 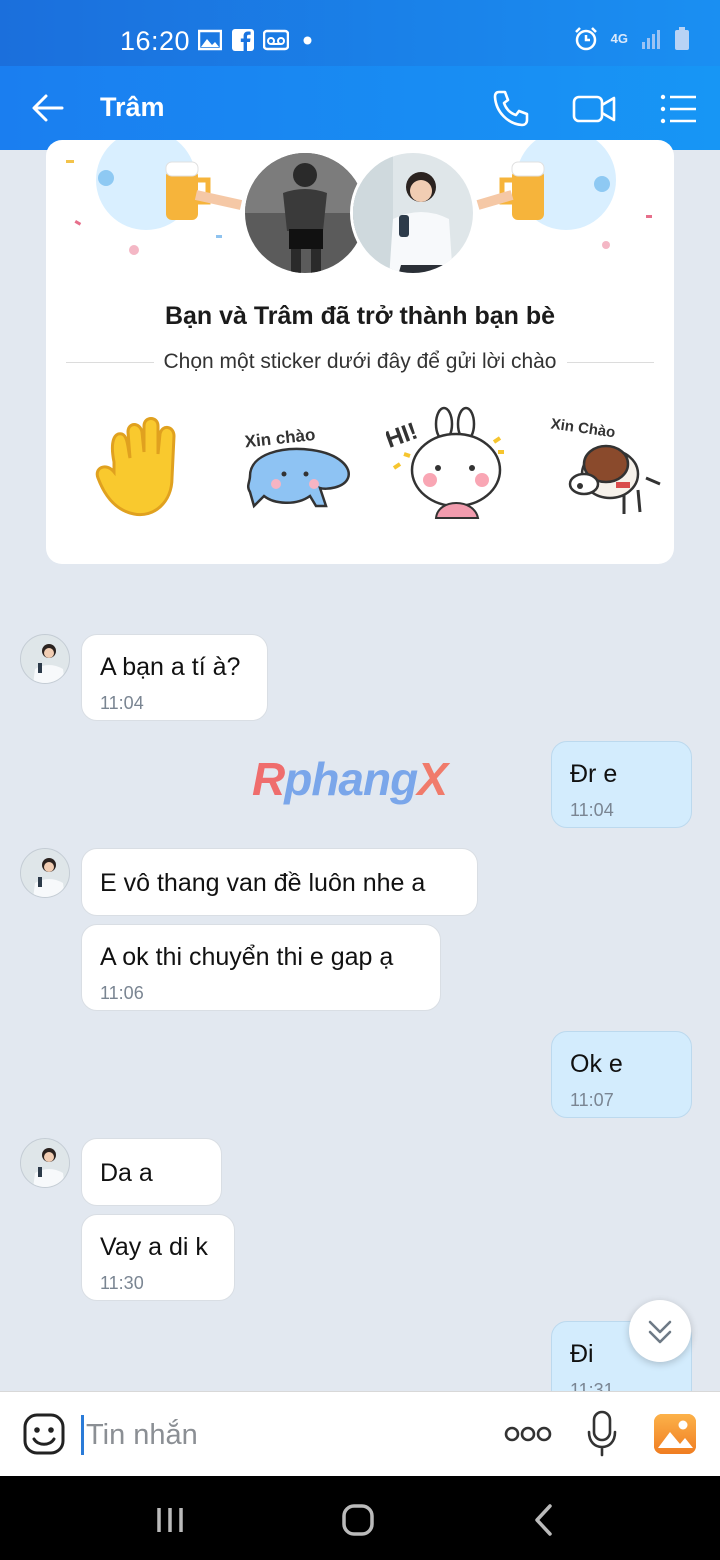 I want to click on recent-apps-icon, so click(x=170, y=1520).